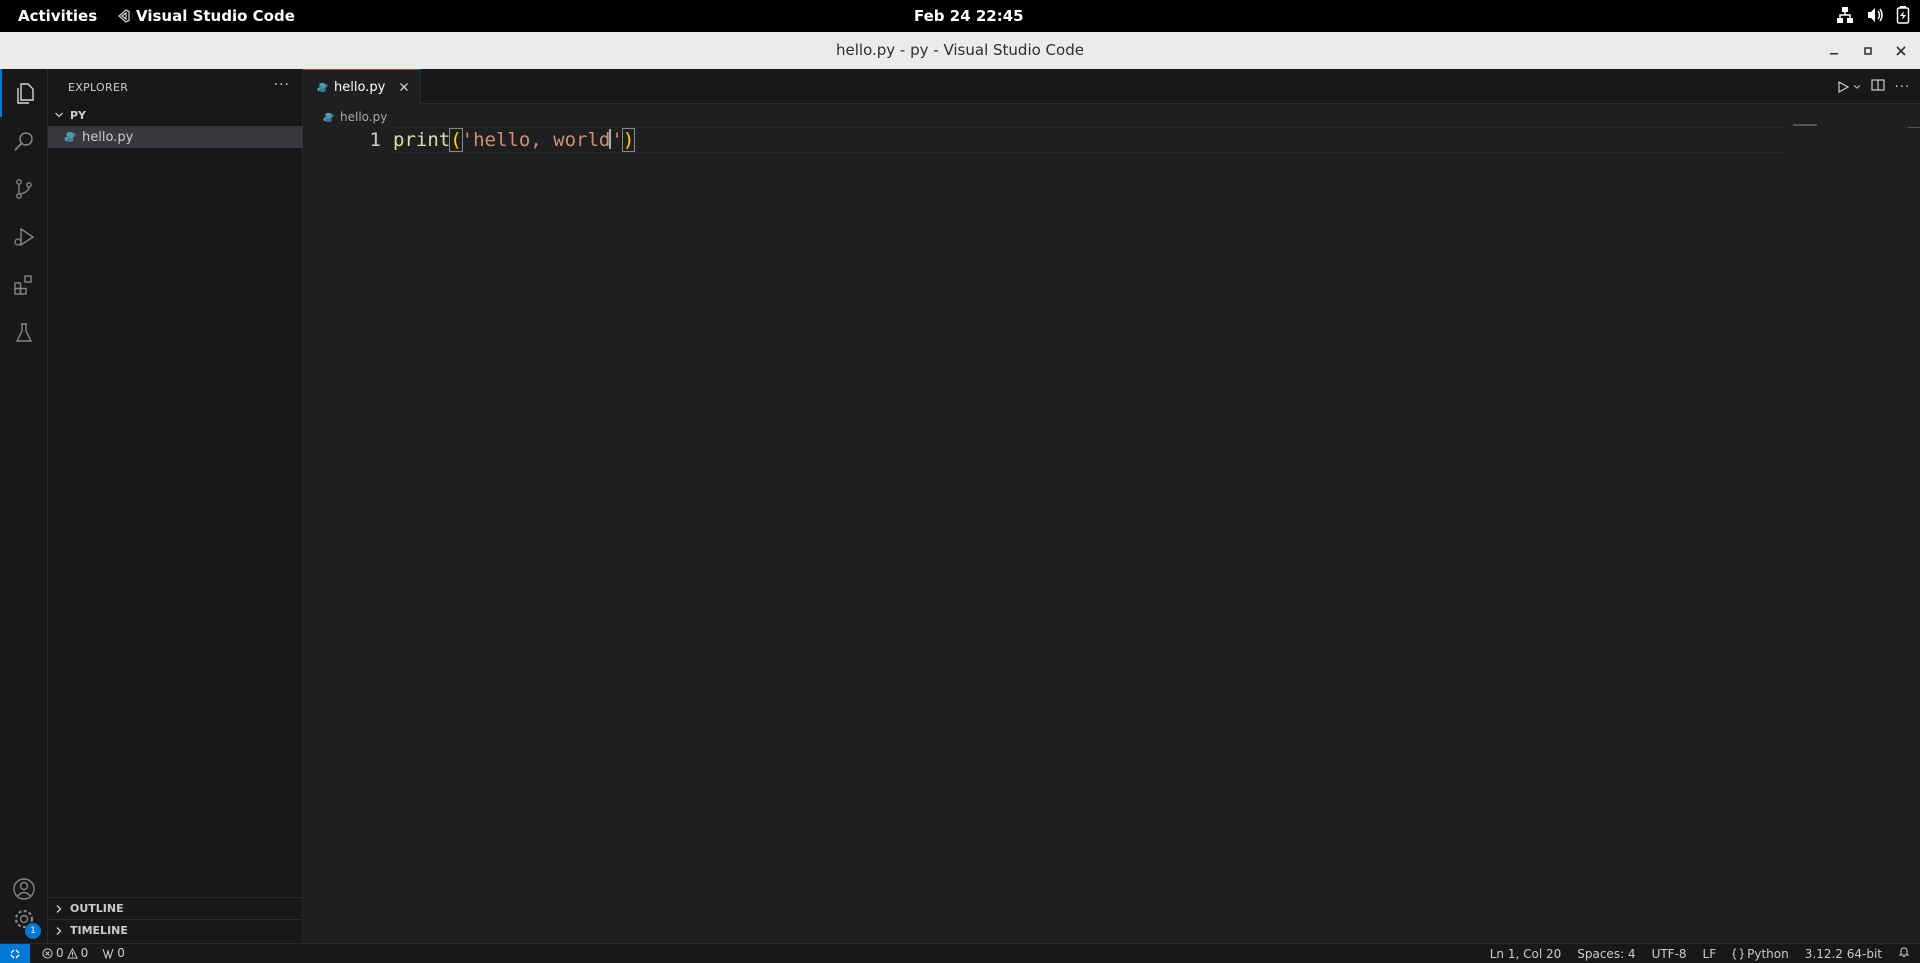 The width and height of the screenshot is (1920, 963). I want to click on maximize-icon, so click(1868, 51).